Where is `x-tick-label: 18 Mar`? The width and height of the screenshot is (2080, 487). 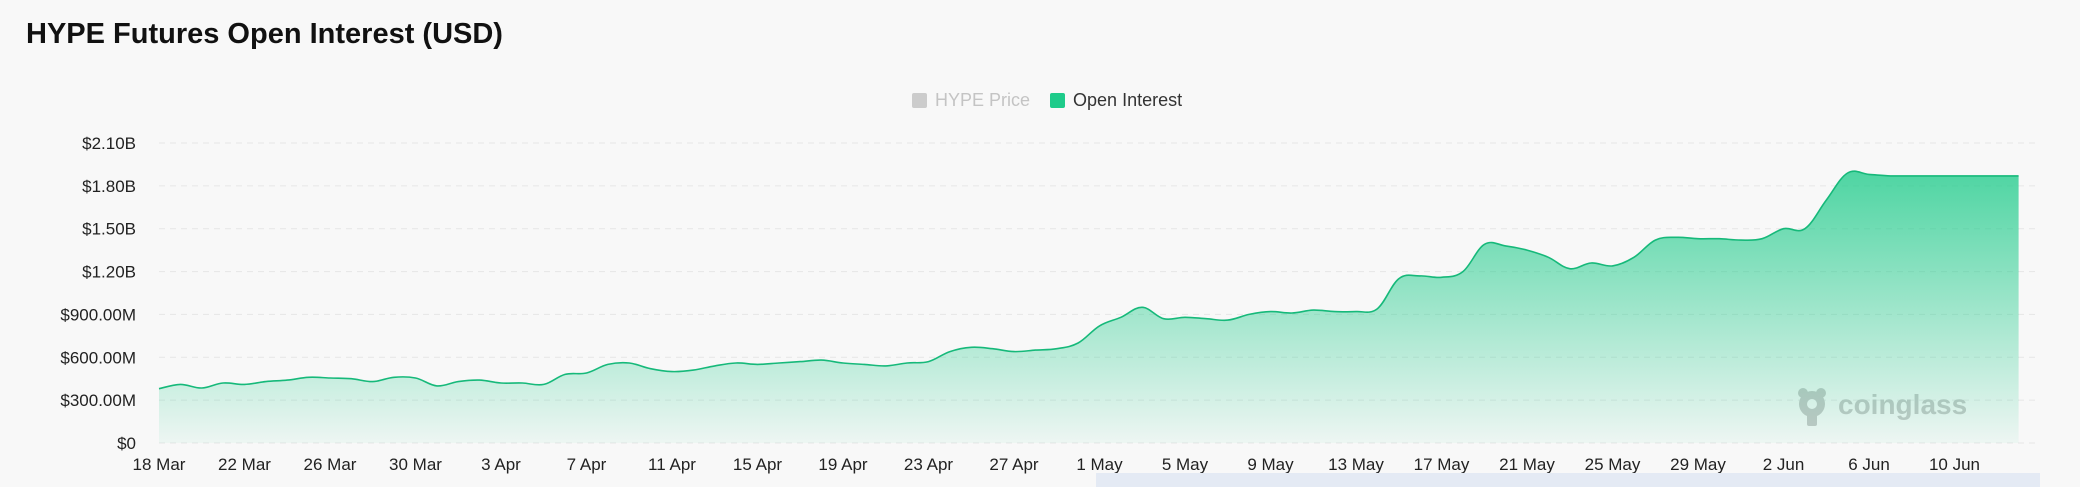
x-tick-label: 18 Mar is located at coordinates (159, 464).